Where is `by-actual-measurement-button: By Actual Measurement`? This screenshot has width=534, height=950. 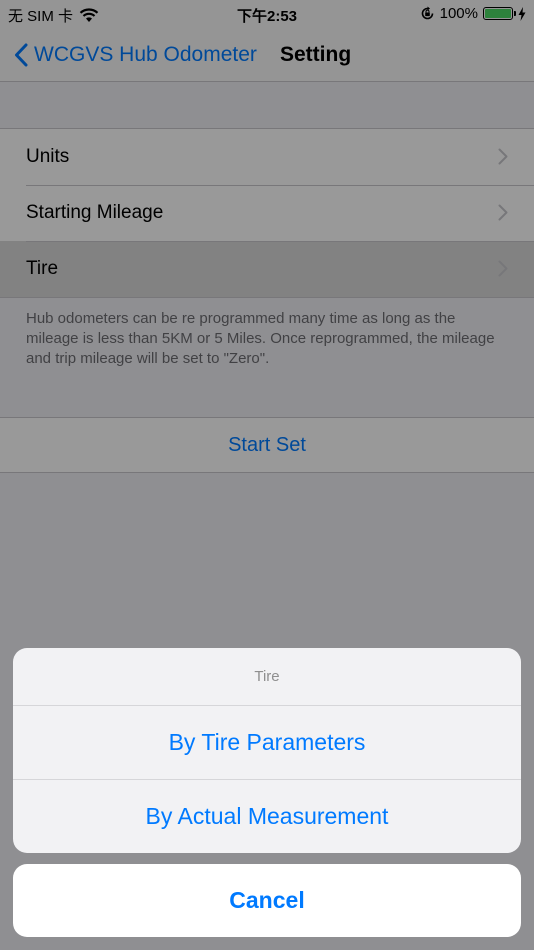
by-actual-measurement-button: By Actual Measurement is located at coordinates (267, 816).